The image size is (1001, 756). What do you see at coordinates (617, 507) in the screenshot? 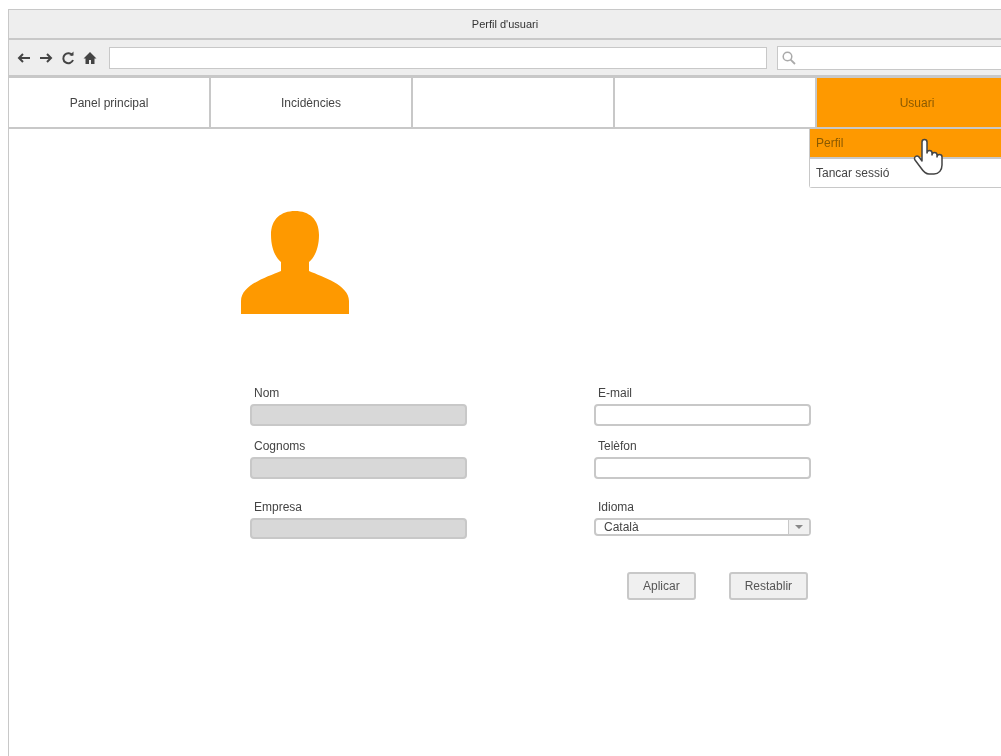
I see `field-label: Idioma` at bounding box center [617, 507].